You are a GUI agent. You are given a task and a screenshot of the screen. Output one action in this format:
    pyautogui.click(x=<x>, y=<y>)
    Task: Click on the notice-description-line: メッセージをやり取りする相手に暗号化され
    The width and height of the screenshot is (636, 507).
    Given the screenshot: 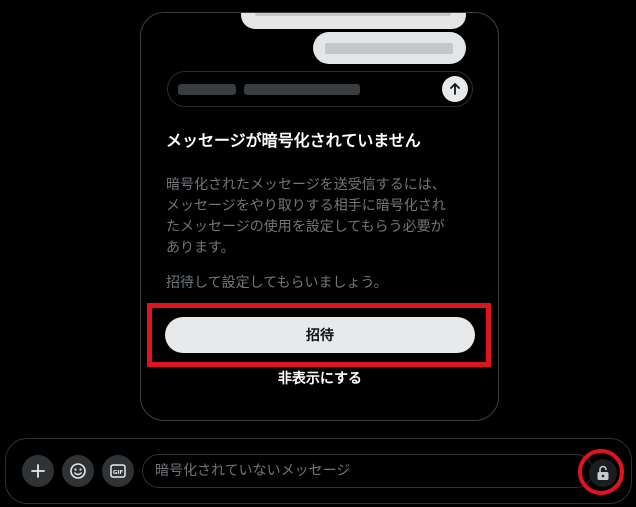 What is the action you would take?
    pyautogui.click(x=306, y=206)
    